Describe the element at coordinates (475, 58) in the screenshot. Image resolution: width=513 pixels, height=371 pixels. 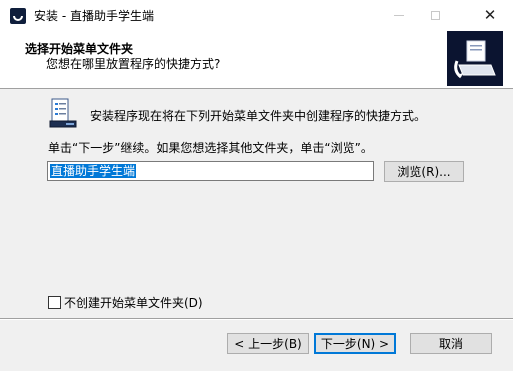
I see `installer-logo-icon` at that location.